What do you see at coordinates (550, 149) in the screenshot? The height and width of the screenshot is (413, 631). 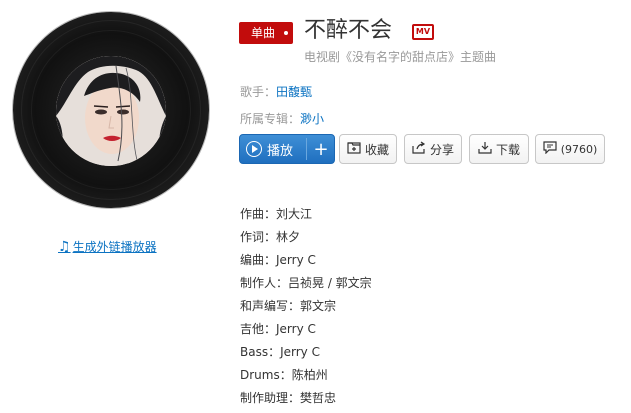 I see `comment-icon` at bounding box center [550, 149].